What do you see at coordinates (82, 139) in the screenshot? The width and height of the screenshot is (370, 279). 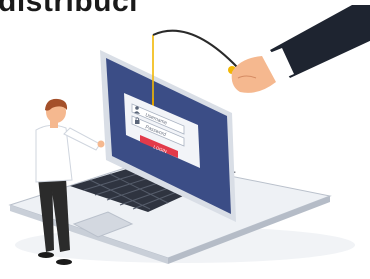 I see `person-arm` at bounding box center [82, 139].